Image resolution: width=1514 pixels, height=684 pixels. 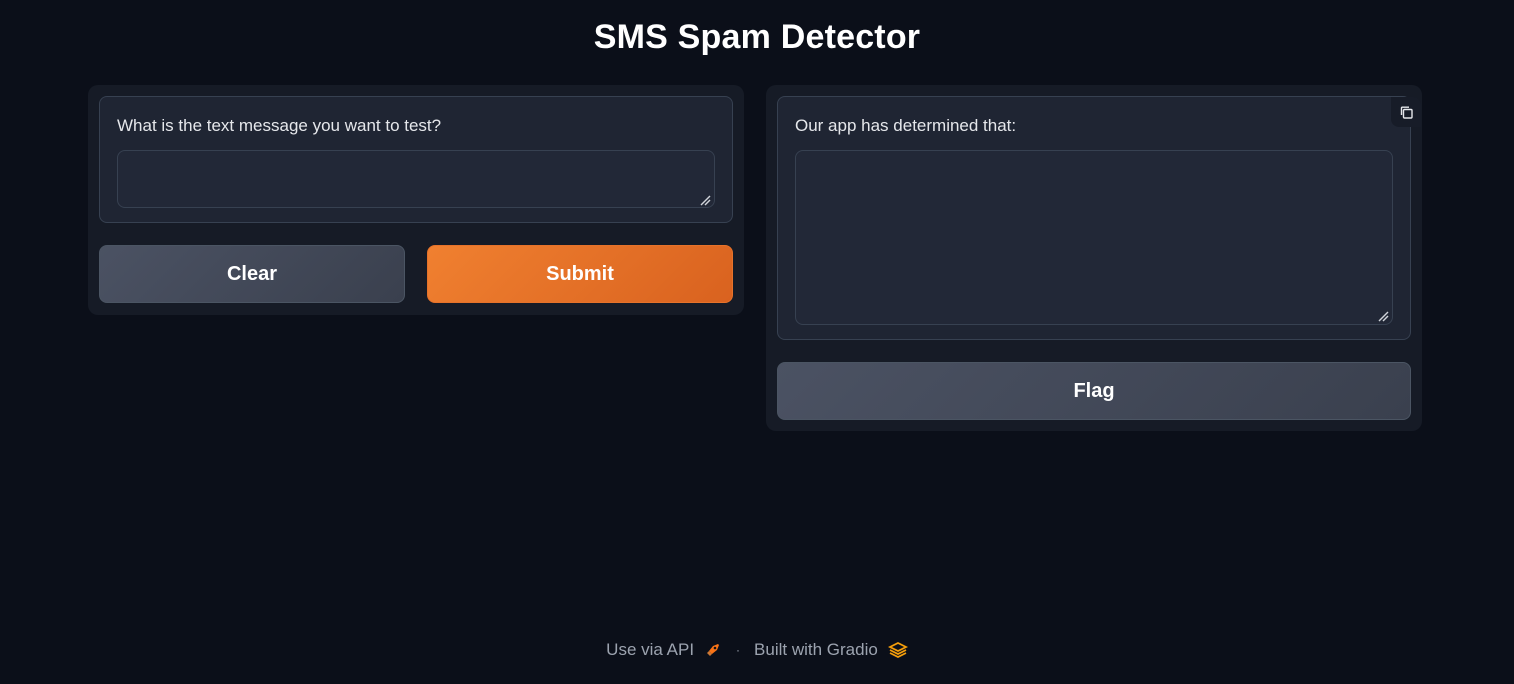 What do you see at coordinates (252, 274) in the screenshot?
I see `clear-button: Clear` at bounding box center [252, 274].